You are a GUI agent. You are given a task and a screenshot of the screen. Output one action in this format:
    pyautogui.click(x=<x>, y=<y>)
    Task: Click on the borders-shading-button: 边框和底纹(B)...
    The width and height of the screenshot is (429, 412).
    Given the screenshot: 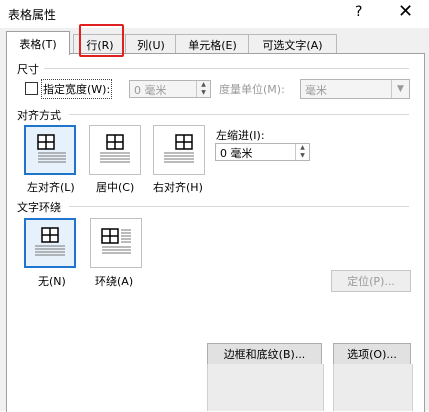 What is the action you would take?
    pyautogui.click(x=264, y=354)
    